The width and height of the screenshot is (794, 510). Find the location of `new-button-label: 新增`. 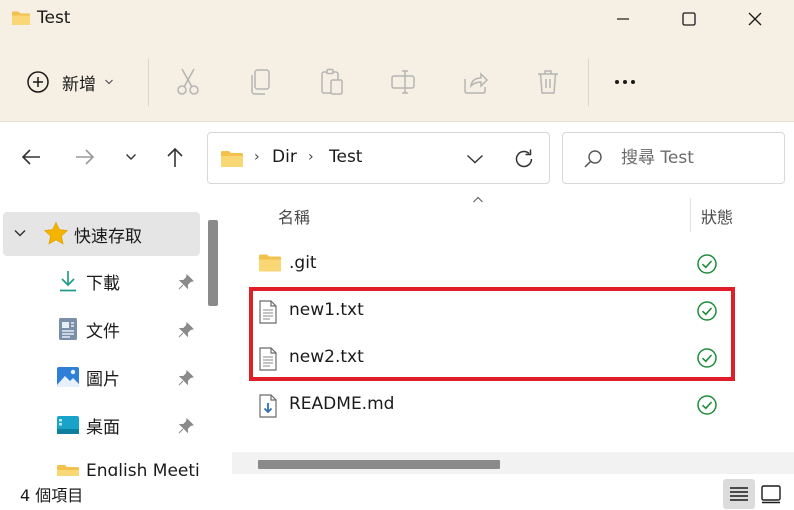

new-button-label: 新增 is located at coordinates (79, 84).